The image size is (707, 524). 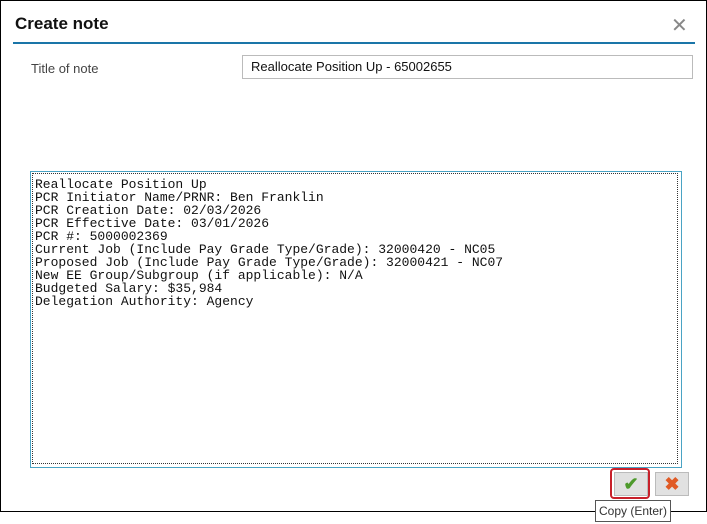 What do you see at coordinates (467, 67) in the screenshot?
I see `title-input` at bounding box center [467, 67].